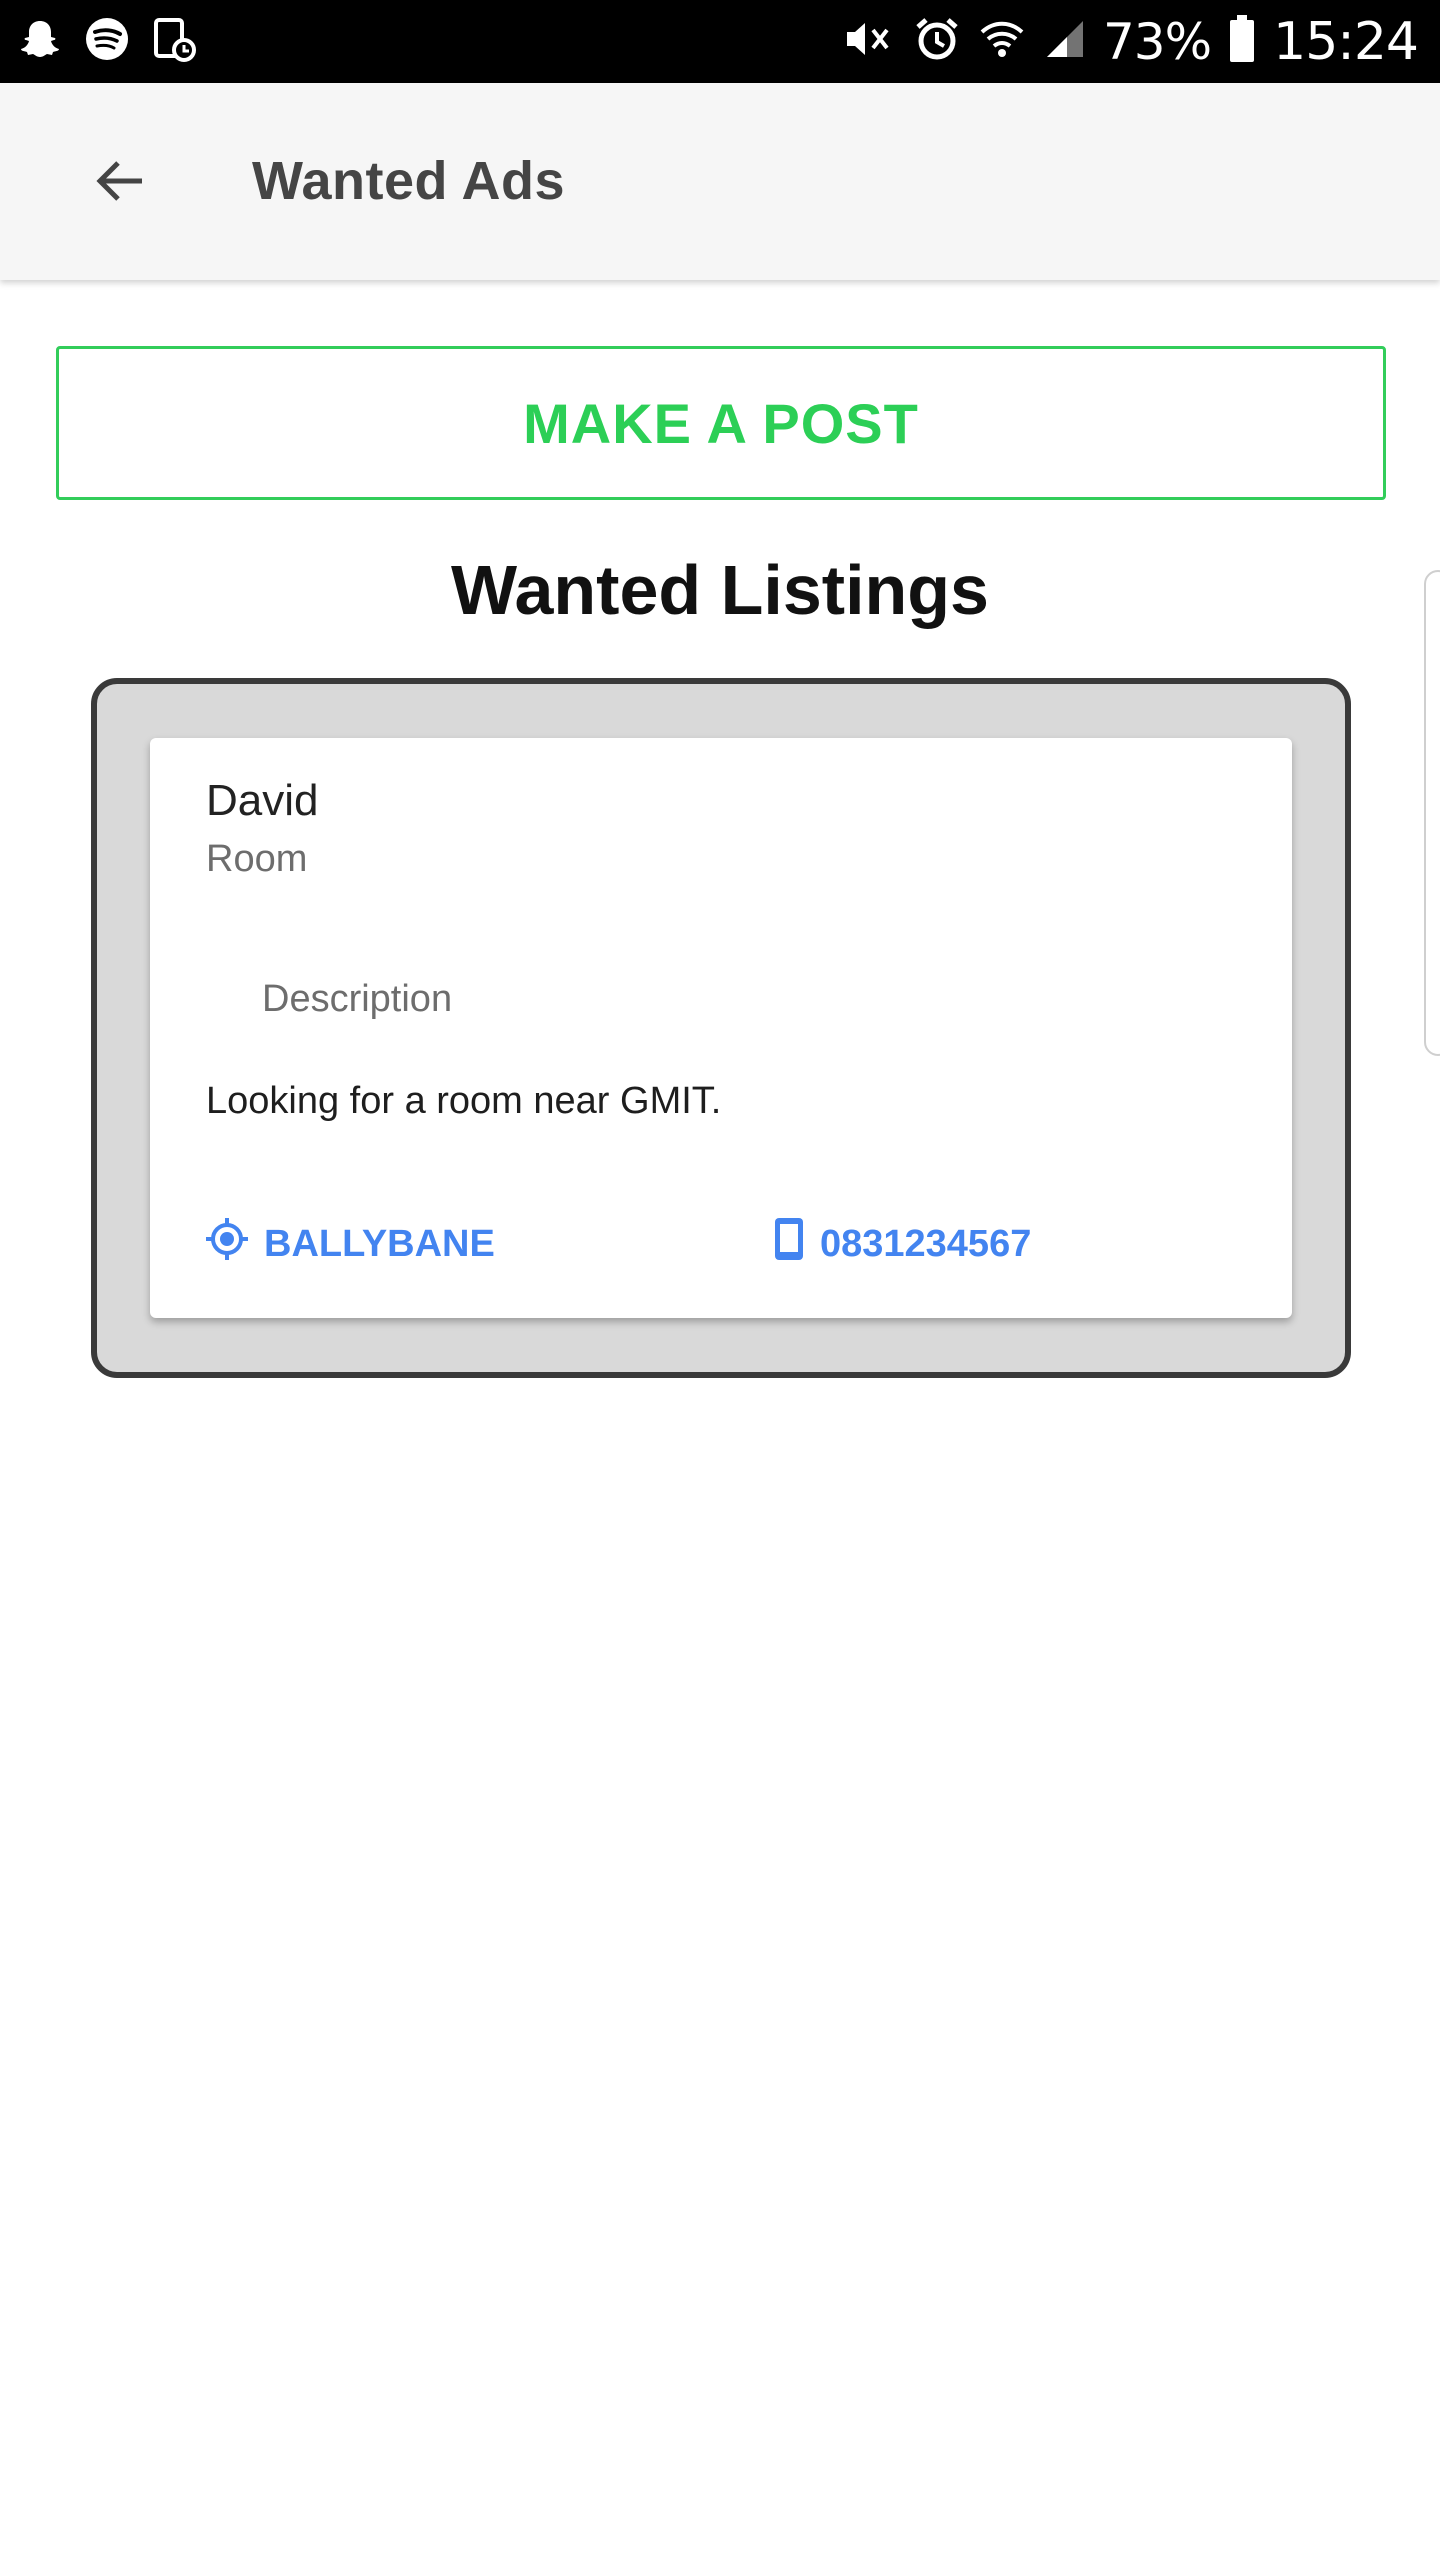 This screenshot has height=2560, width=1440. I want to click on listing-description: Looking for a room near GMIT., so click(464, 1101).